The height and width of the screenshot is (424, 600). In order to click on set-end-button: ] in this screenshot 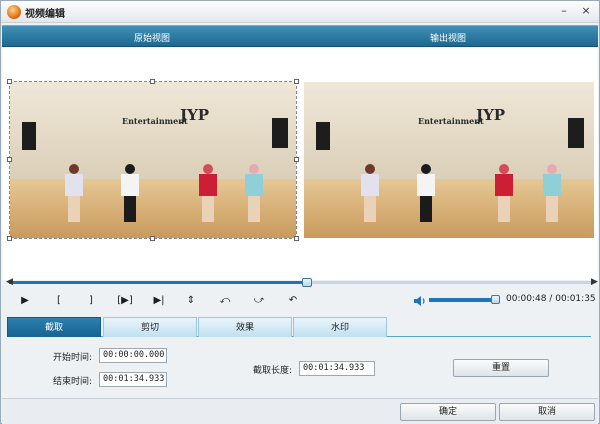, I will do `click(91, 301)`.